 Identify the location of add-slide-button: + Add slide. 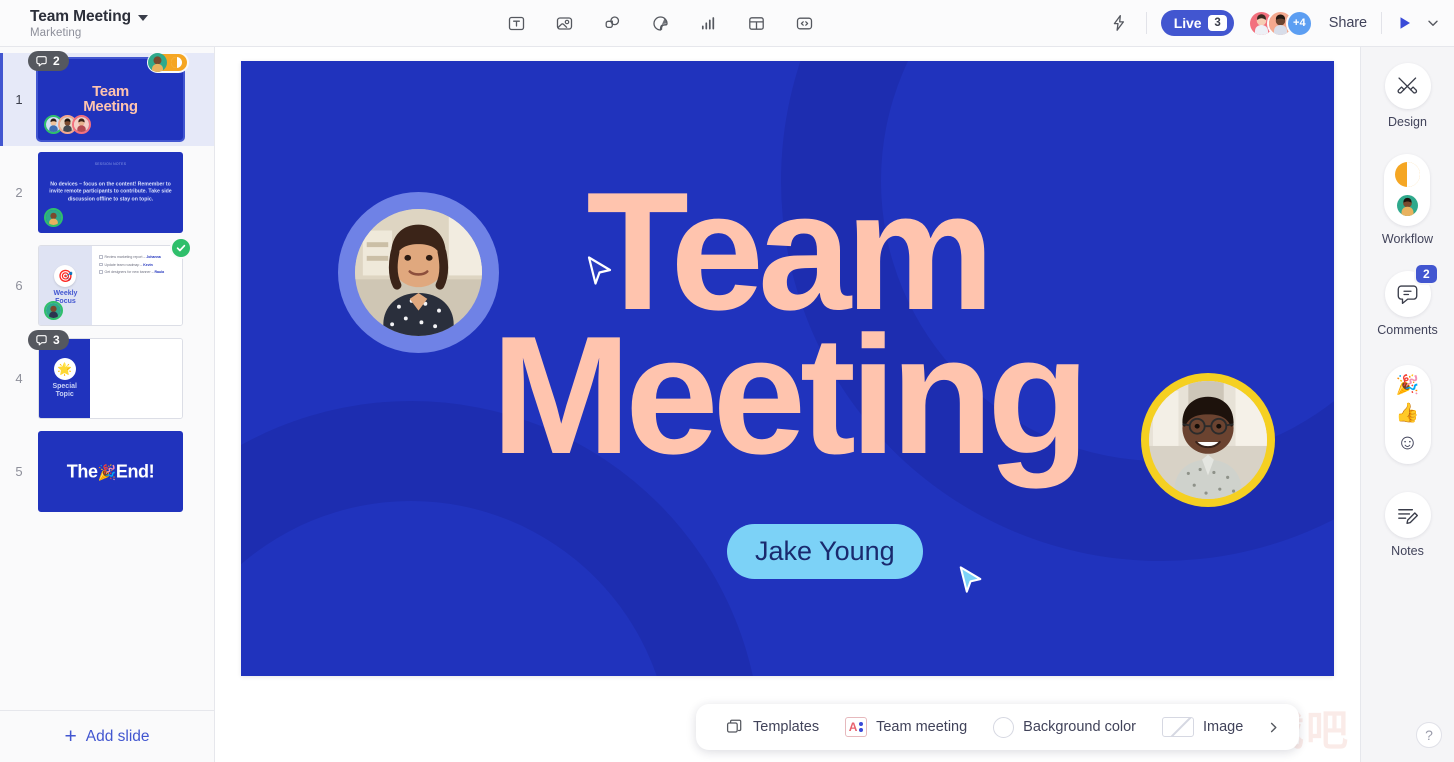
(107, 736).